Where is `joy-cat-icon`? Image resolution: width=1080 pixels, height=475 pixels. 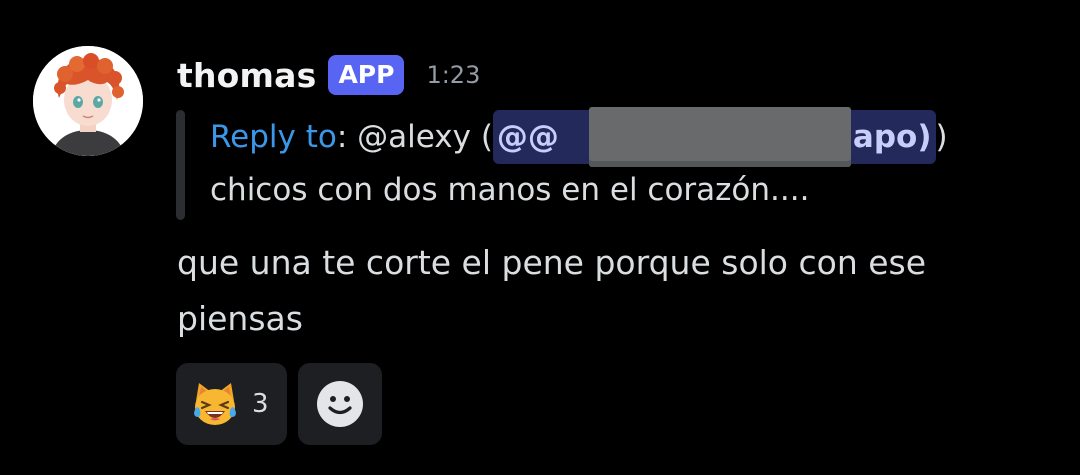 joy-cat-icon is located at coordinates (215, 404).